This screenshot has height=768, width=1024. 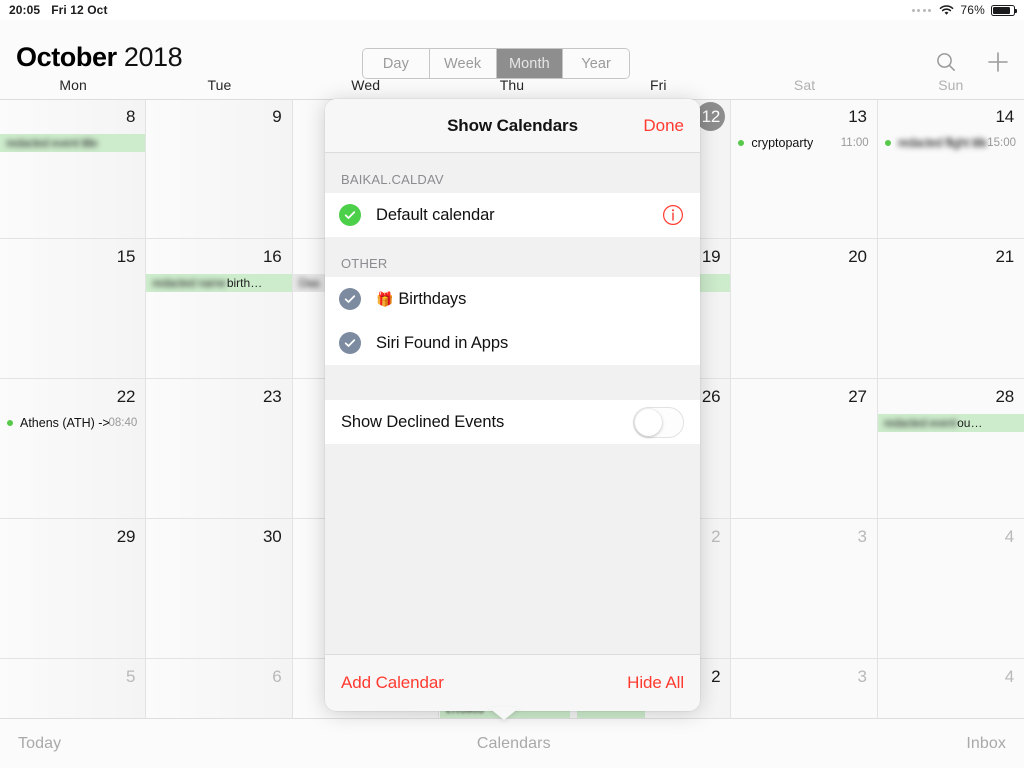 I want to click on calendar-event: redacted flight title 15:00, so click(x=951, y=142).